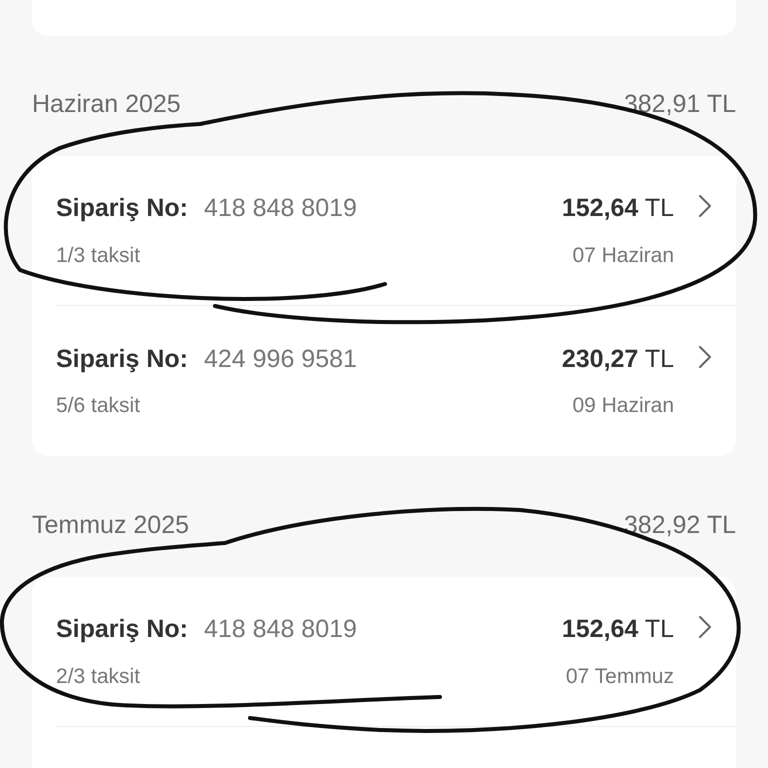  Describe the element at coordinates (618, 359) in the screenshot. I see `order-amount: 230,27 TL` at that location.